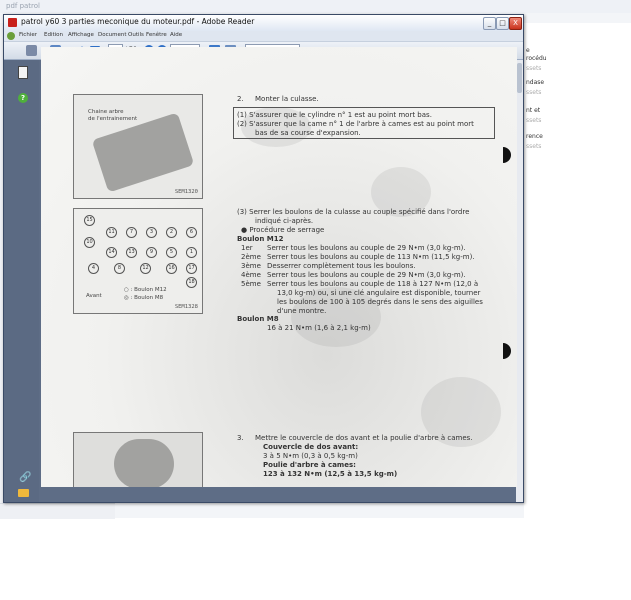 This screenshot has height=600, width=631. What do you see at coordinates (111, 232) in the screenshot?
I see `bolt-marker: 11` at bounding box center [111, 232].